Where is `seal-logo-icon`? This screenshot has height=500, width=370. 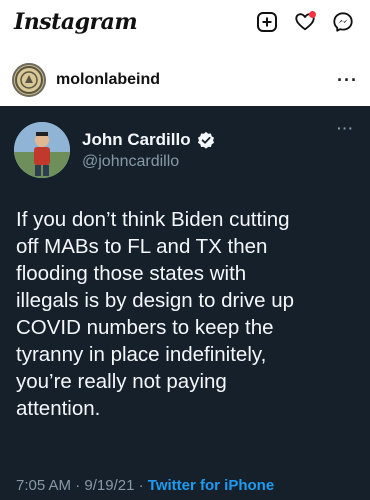 seal-logo-icon is located at coordinates (29, 80).